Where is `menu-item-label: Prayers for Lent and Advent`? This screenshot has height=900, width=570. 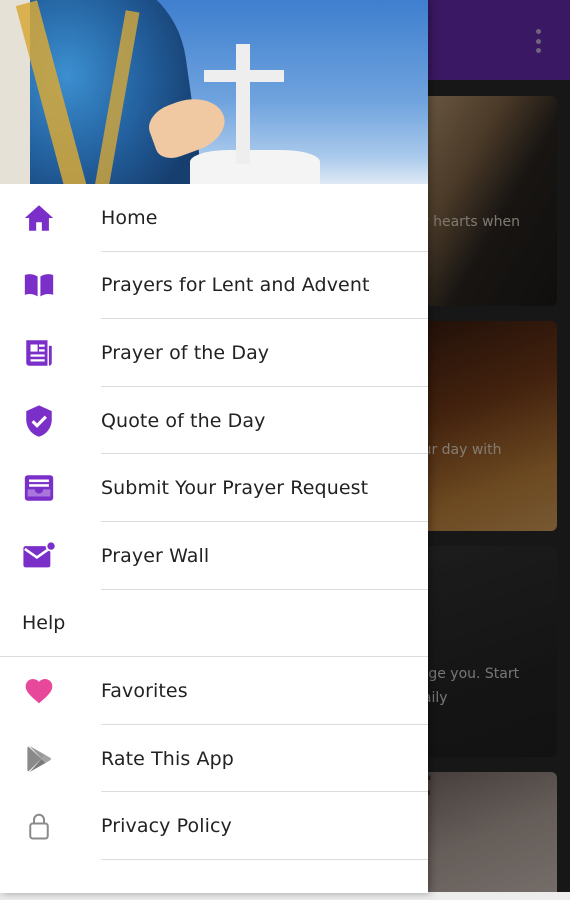
menu-item-label: Prayers for Lent and Advent is located at coordinates (235, 285).